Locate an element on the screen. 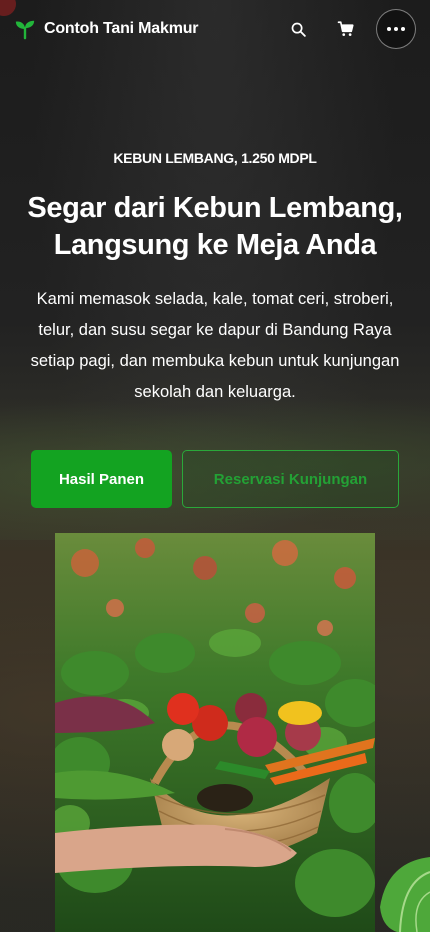  more-horizontal-icon is located at coordinates (396, 29).